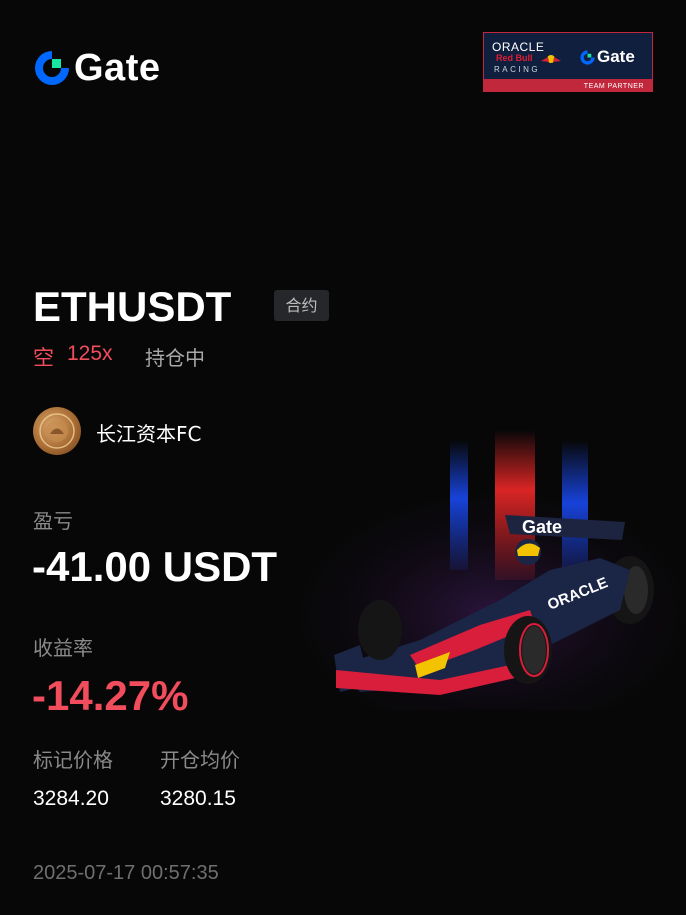 This screenshot has height=915, width=686. Describe the element at coordinates (149, 434) in the screenshot. I see `user-nickname: 长江资本FC` at that location.